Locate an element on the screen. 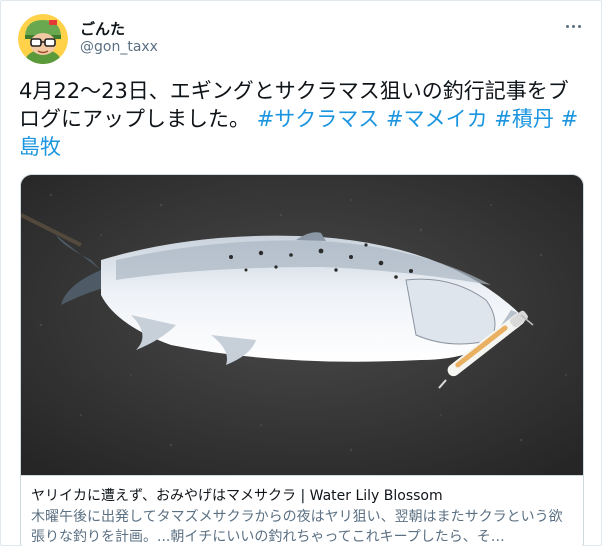  user-handle: @gon_taxx is located at coordinates (119, 47).